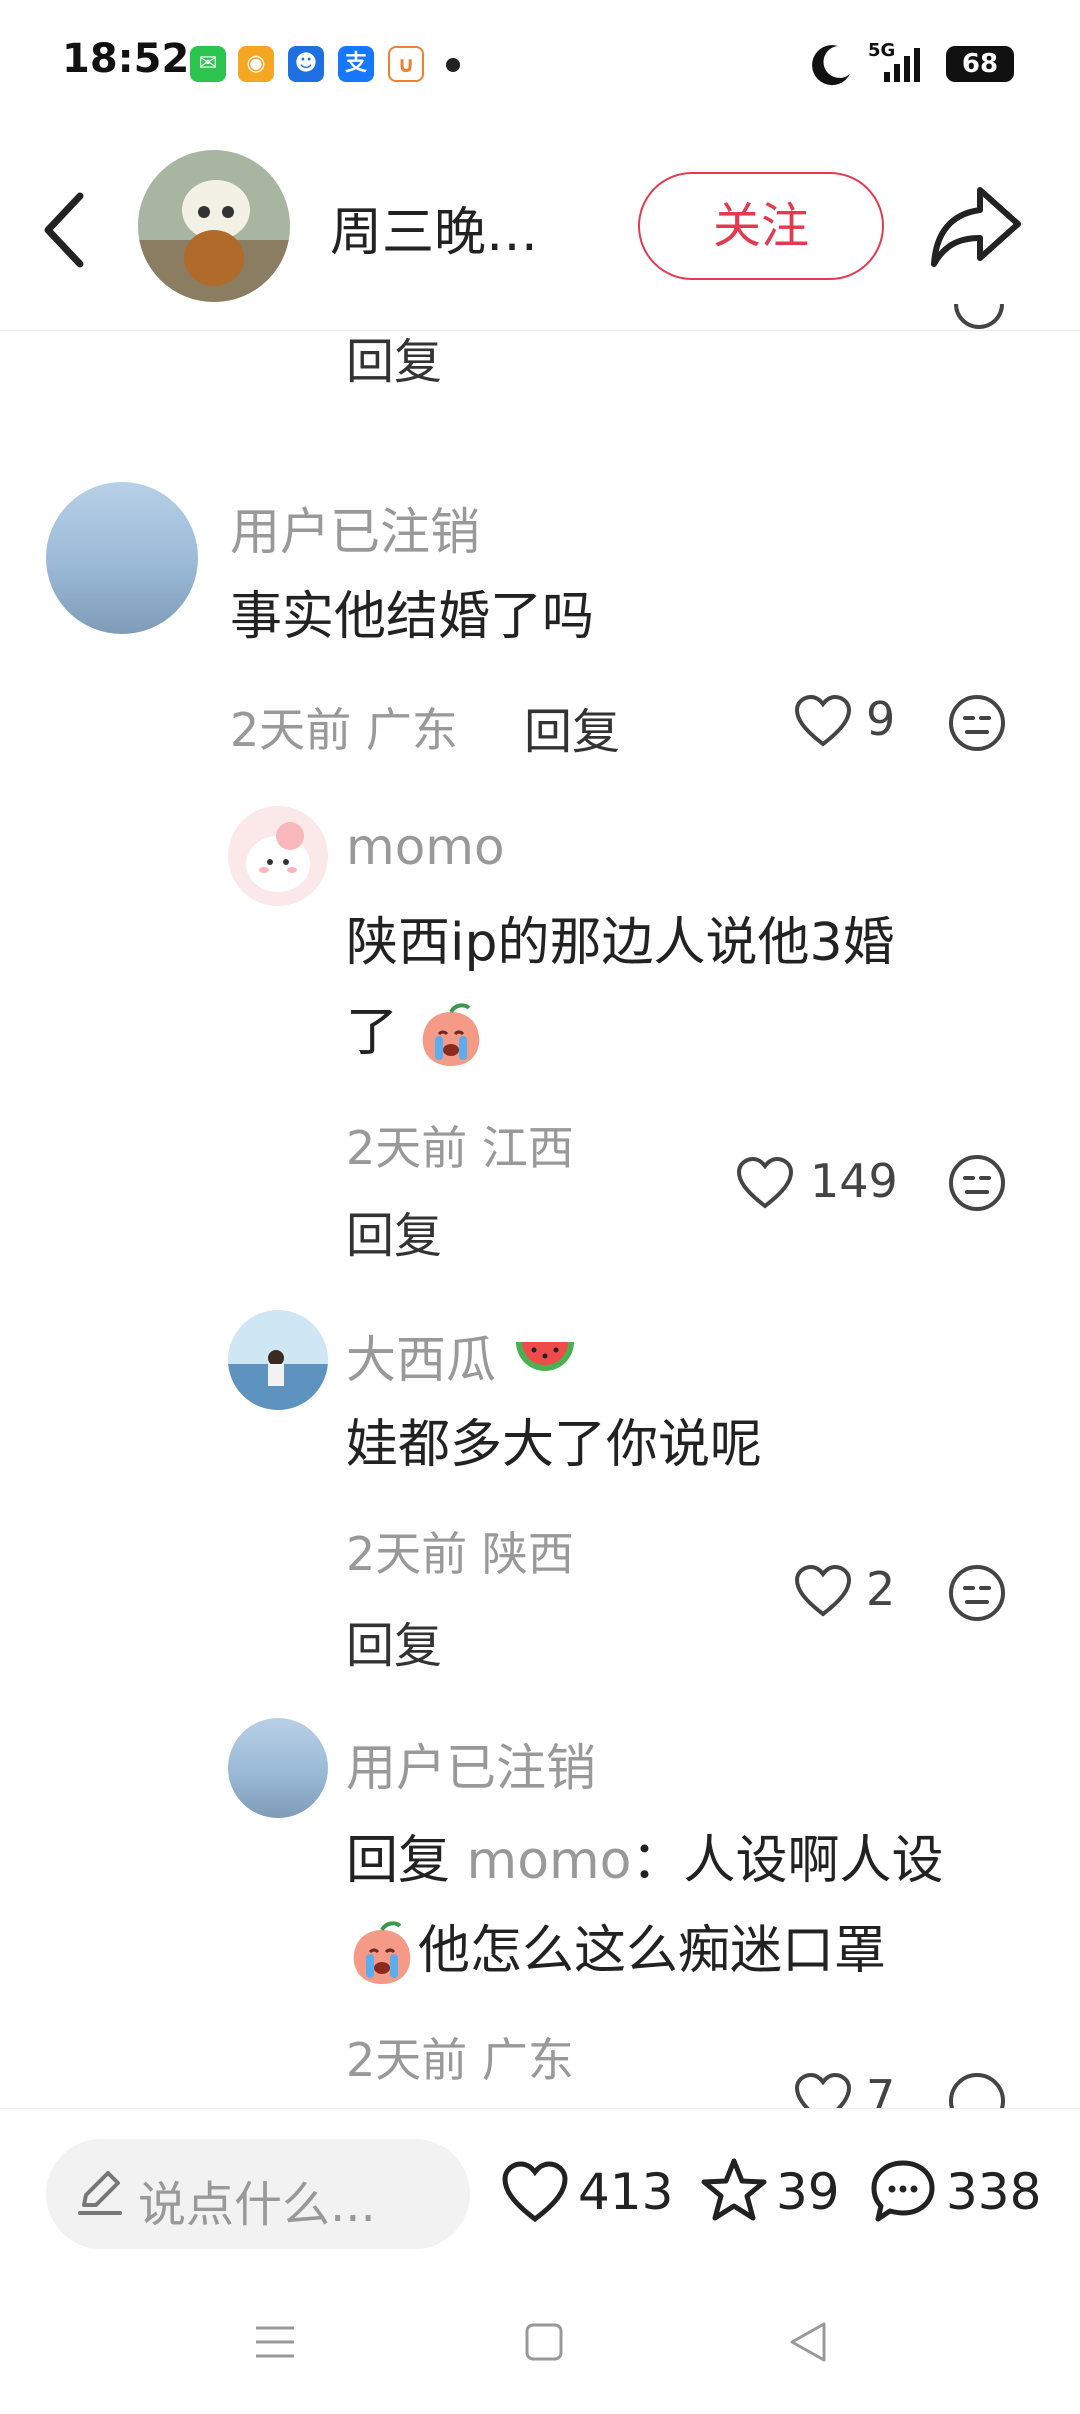 This screenshot has height=2414, width=1080. I want to click on comment-text-line: 他怎么这么痴迷口罩, so click(616, 1951).